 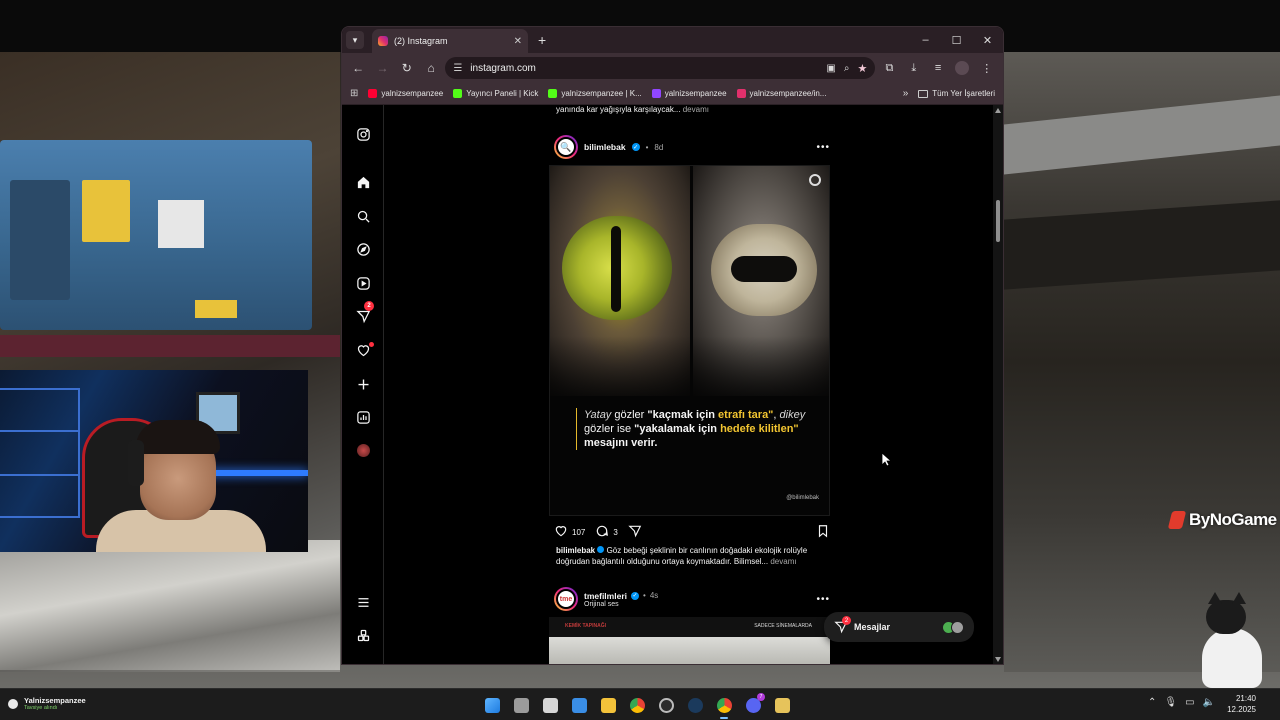 What do you see at coordinates (566, 147) in the screenshot?
I see `post-avatar: 🔍` at bounding box center [566, 147].